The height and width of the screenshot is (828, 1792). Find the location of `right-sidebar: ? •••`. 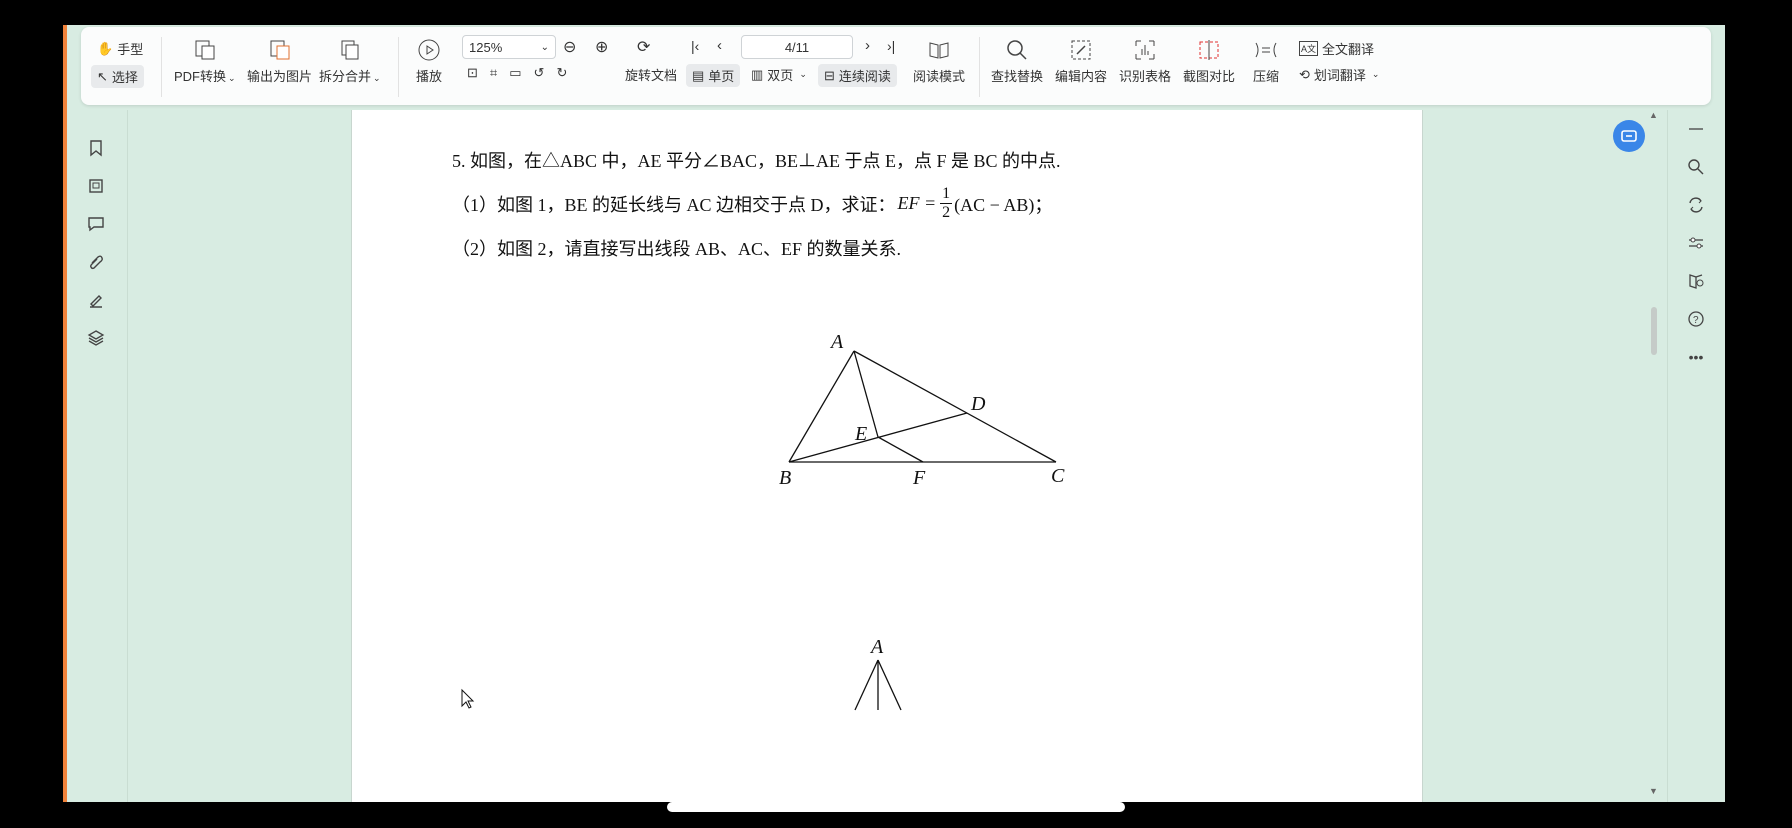

right-sidebar: ? ••• is located at coordinates (1696, 456).